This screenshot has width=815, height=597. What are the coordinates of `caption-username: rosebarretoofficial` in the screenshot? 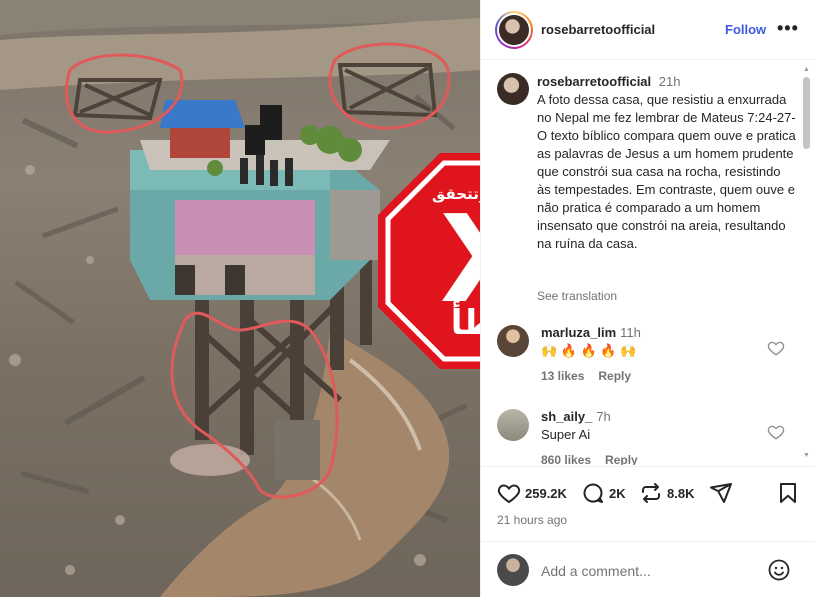 It's located at (594, 81).